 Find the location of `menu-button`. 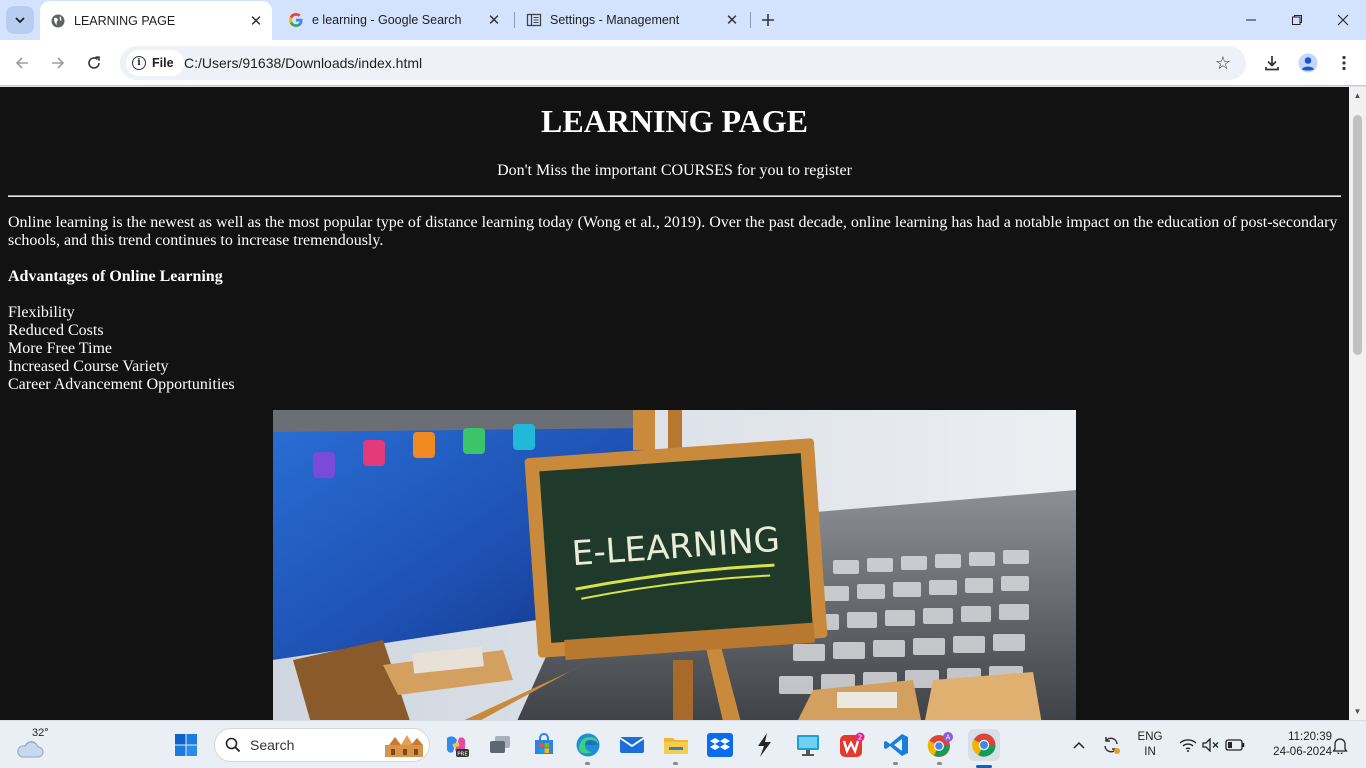

menu-button is located at coordinates (1344, 63).